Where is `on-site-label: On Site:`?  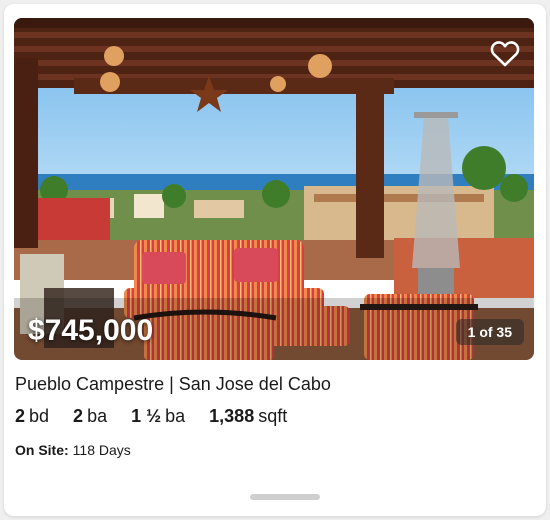 on-site-label: On Site: is located at coordinates (42, 450).